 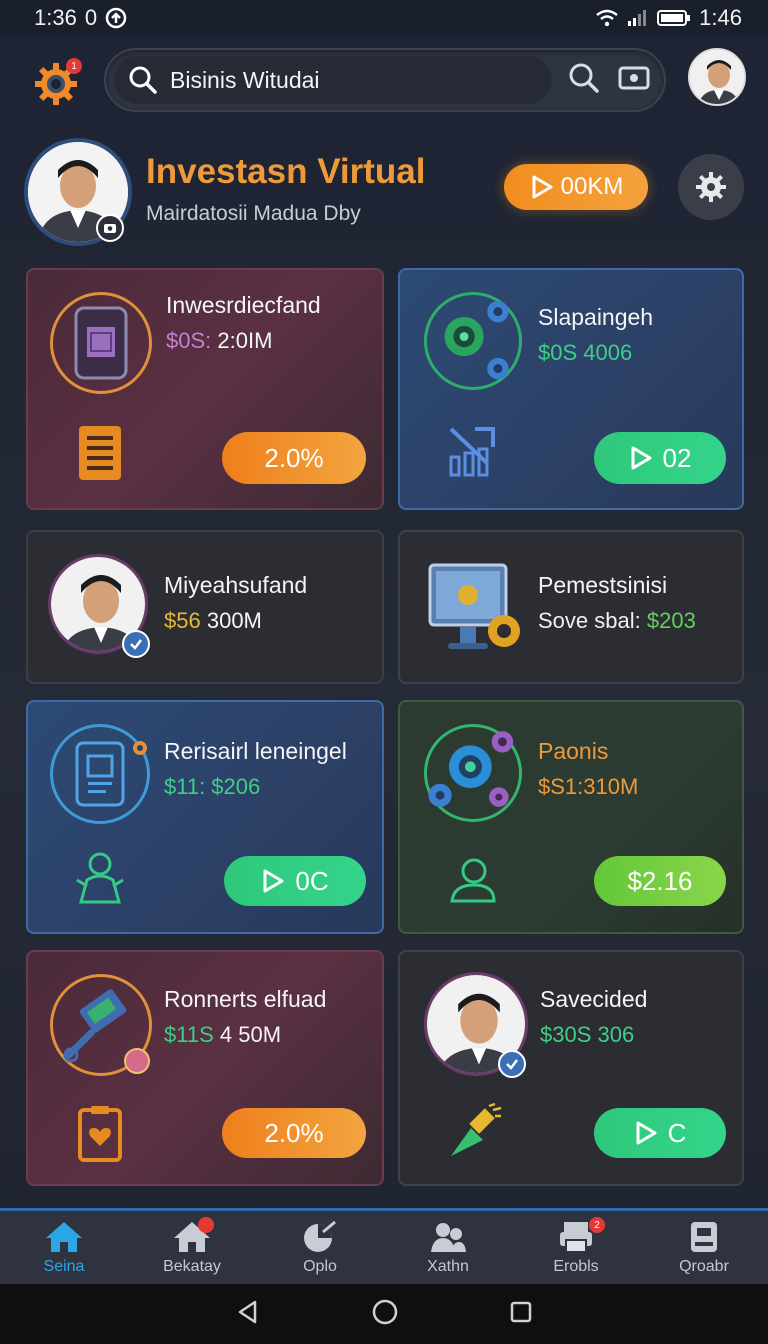 I want to click on nav-item-store: Bekatay, so click(x=192, y=1247).